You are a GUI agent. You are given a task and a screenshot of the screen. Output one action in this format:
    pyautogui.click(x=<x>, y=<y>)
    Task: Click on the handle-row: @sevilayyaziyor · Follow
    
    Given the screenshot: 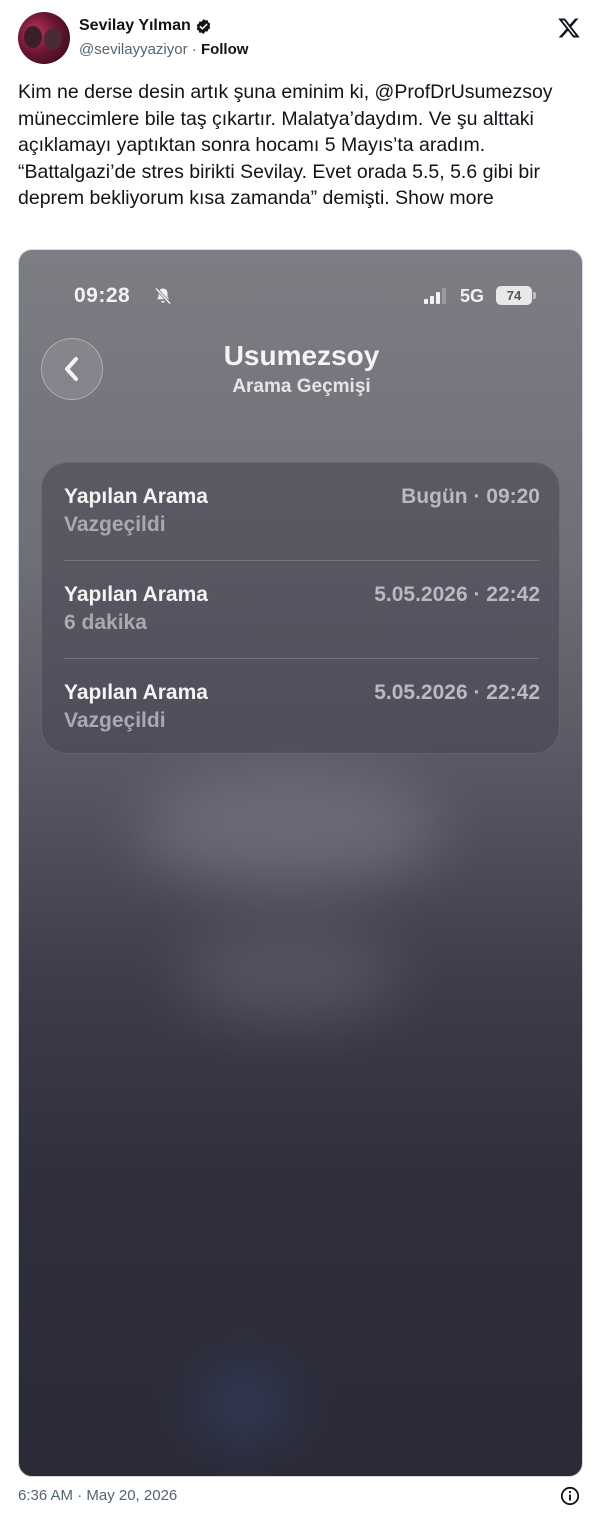 What is the action you would take?
    pyautogui.click(x=163, y=49)
    